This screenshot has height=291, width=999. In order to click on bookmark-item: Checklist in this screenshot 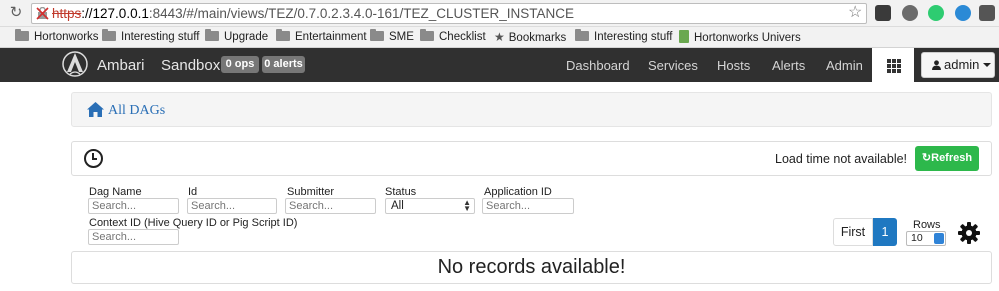, I will do `click(453, 37)`.